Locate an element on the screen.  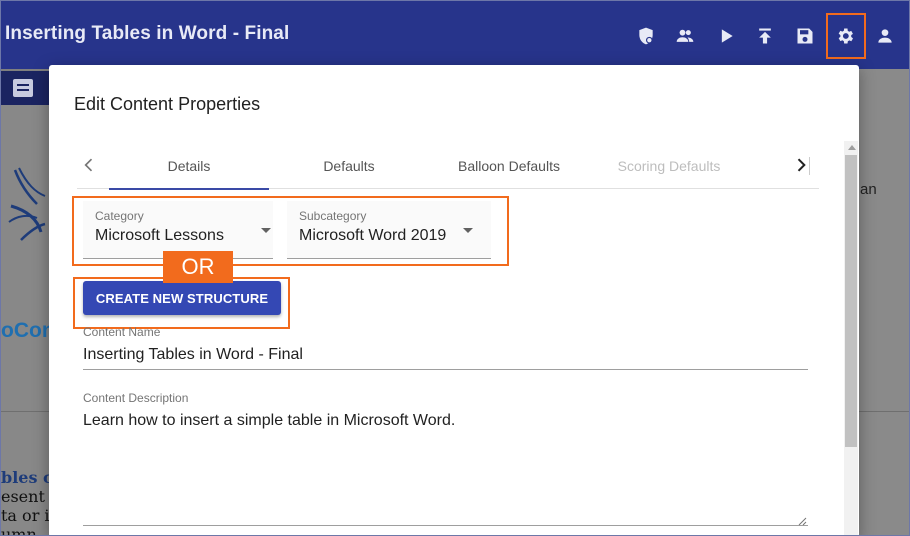
resize-grip-icon is located at coordinates (802, 519).